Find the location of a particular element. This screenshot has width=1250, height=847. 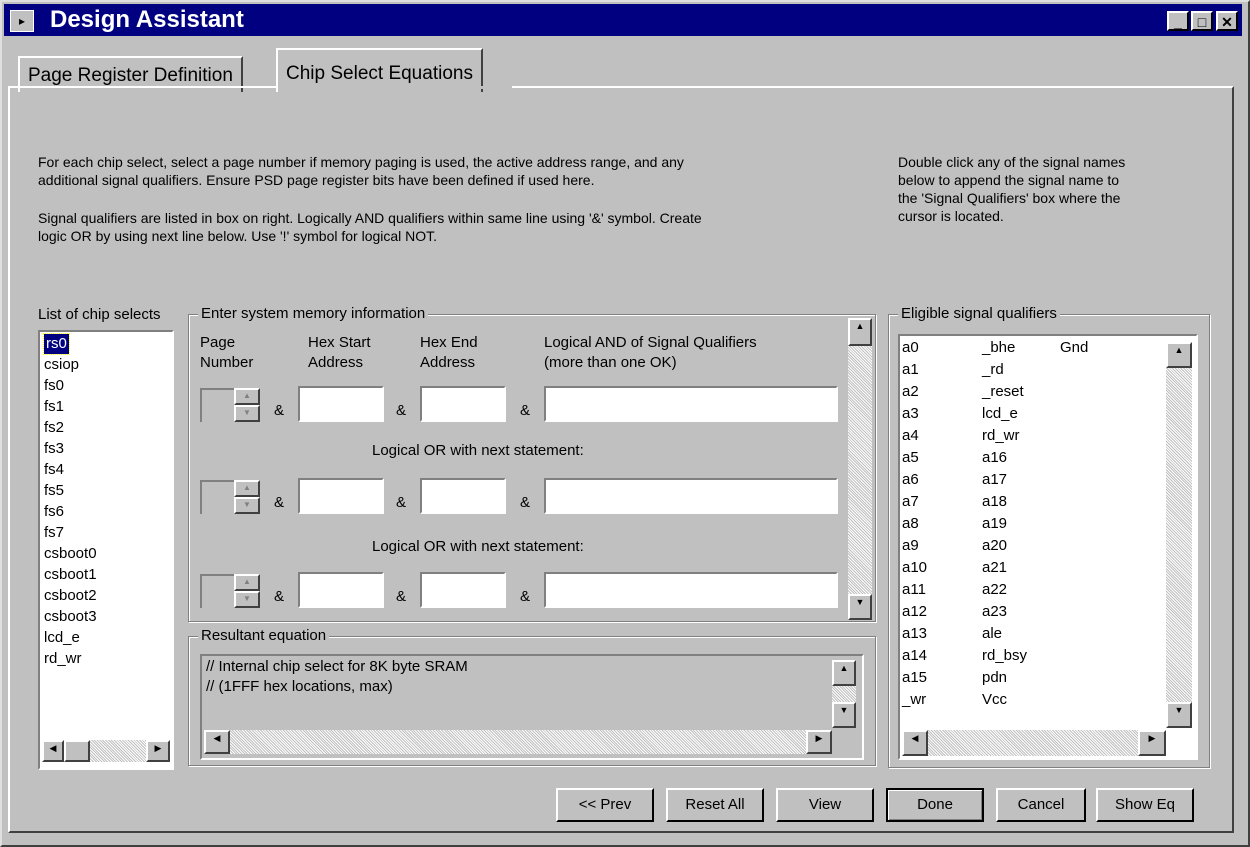

close-button: ✕ is located at coordinates (1227, 21).